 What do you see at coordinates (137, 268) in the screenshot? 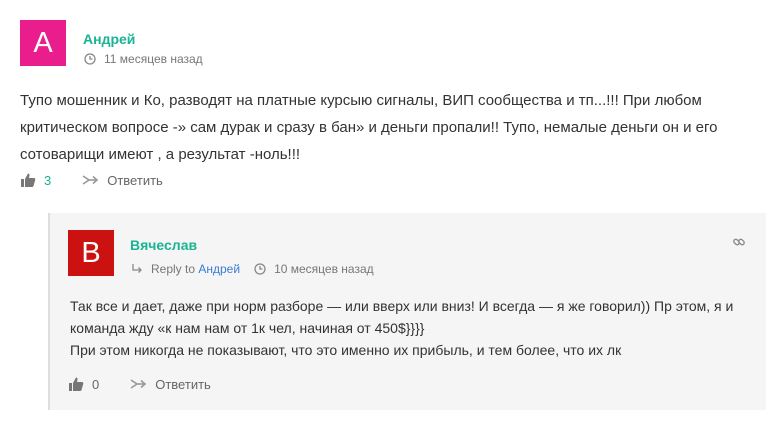
I see `reply-to-icon` at bounding box center [137, 268].